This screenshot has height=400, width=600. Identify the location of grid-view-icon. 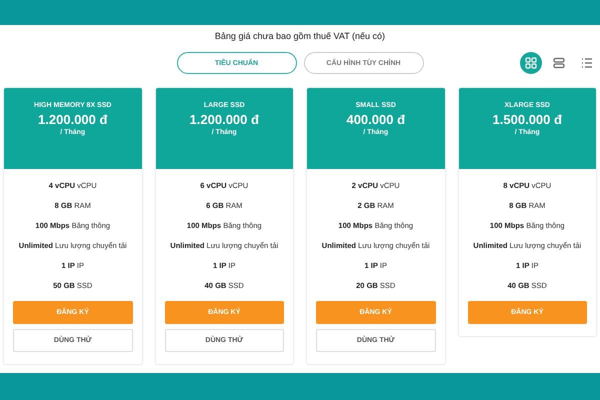
(531, 63).